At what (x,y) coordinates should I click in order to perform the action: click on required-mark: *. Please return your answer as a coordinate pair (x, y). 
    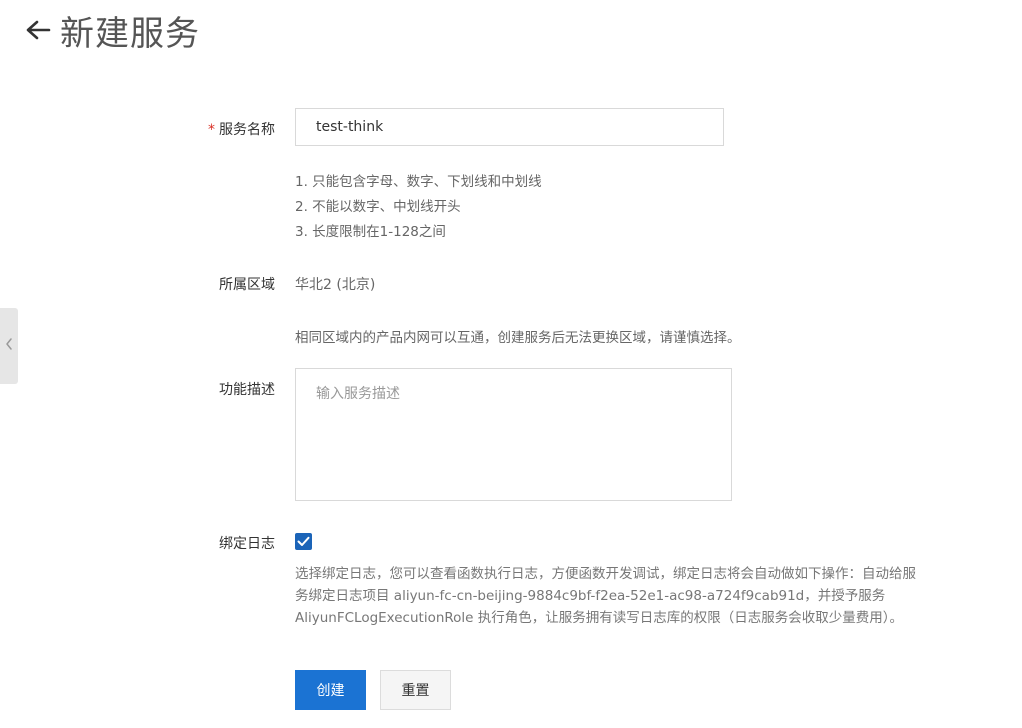
    Looking at the image, I should click on (211, 130).